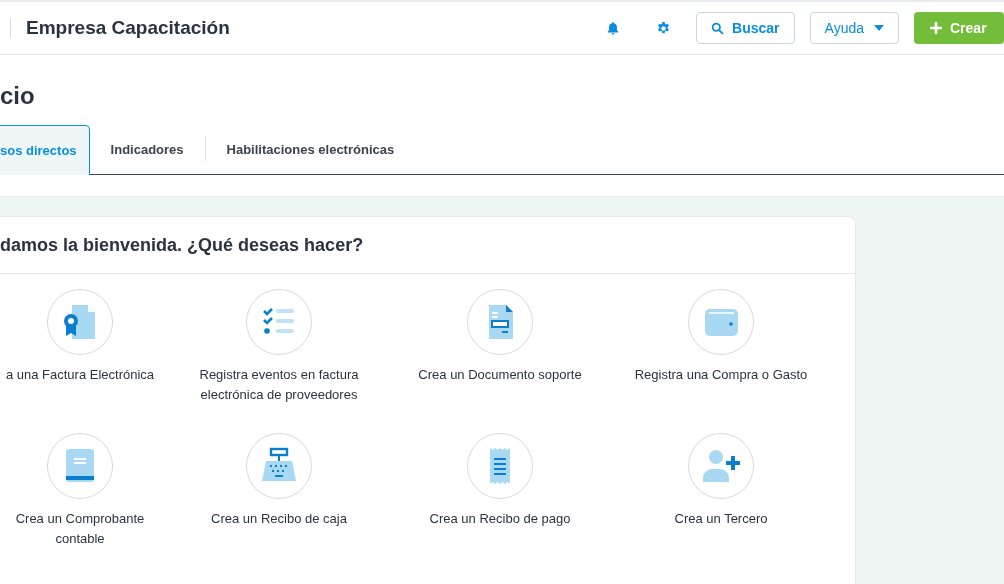 This screenshot has width=1004, height=584. I want to click on action-label: Crea un Documento soporte, so click(500, 375).